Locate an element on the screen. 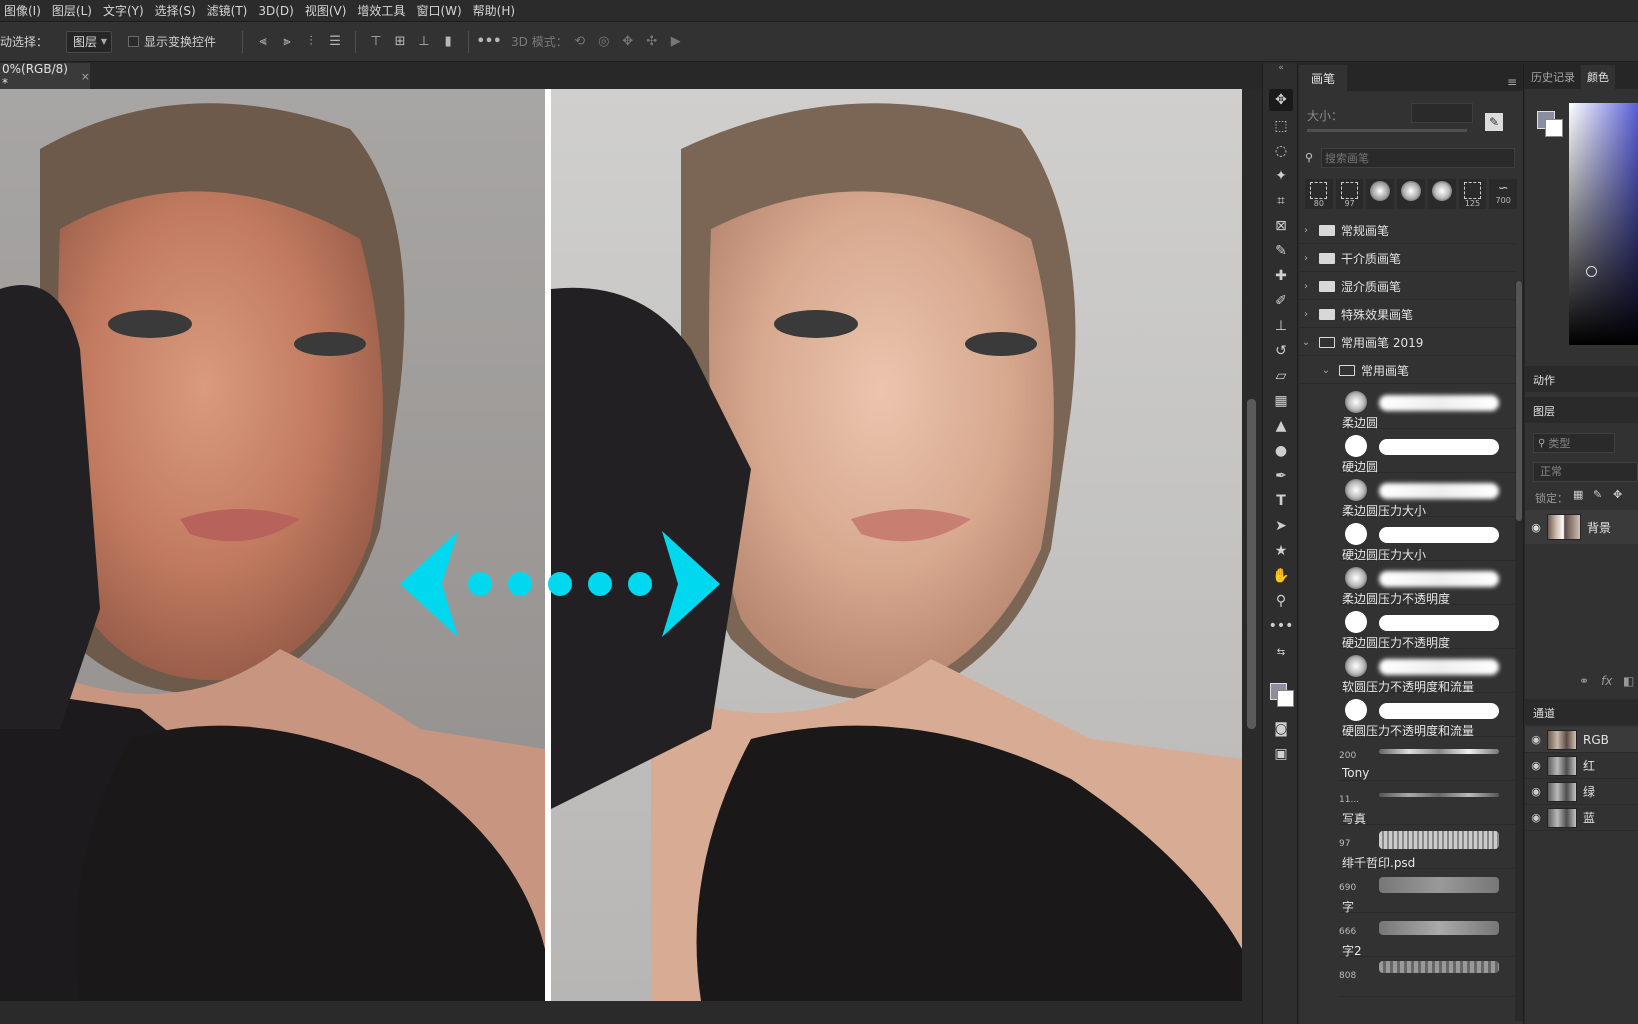 This screenshot has width=1638, height=1024. move-tool-icon: ✥ is located at coordinates (1281, 100).